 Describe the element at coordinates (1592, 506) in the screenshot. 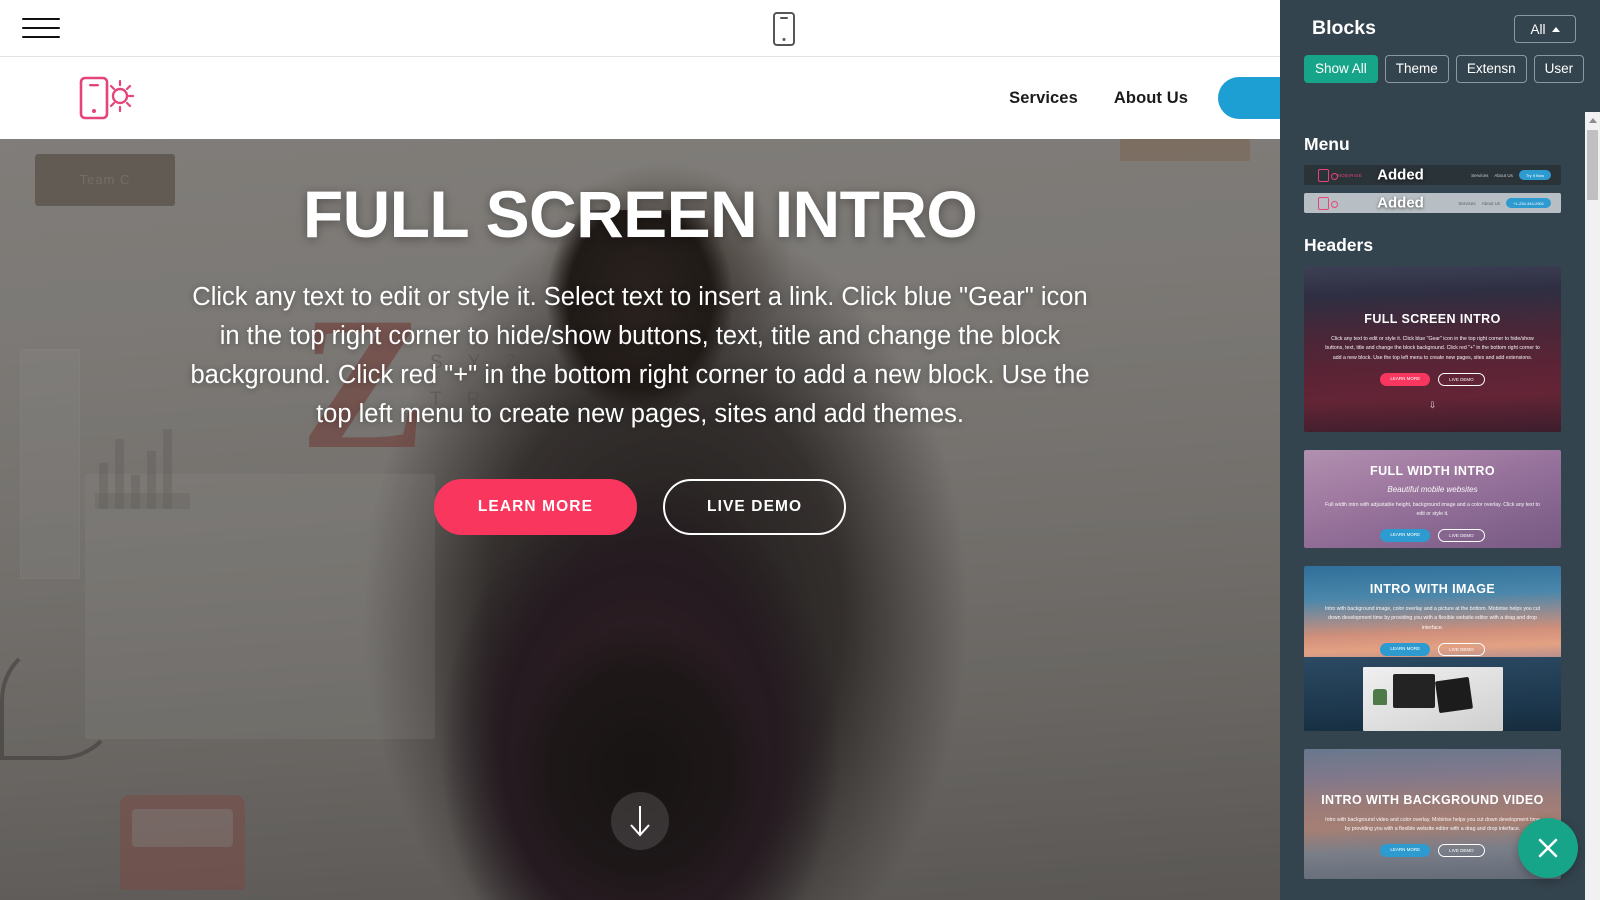

I see `panel-scrollbar` at that location.